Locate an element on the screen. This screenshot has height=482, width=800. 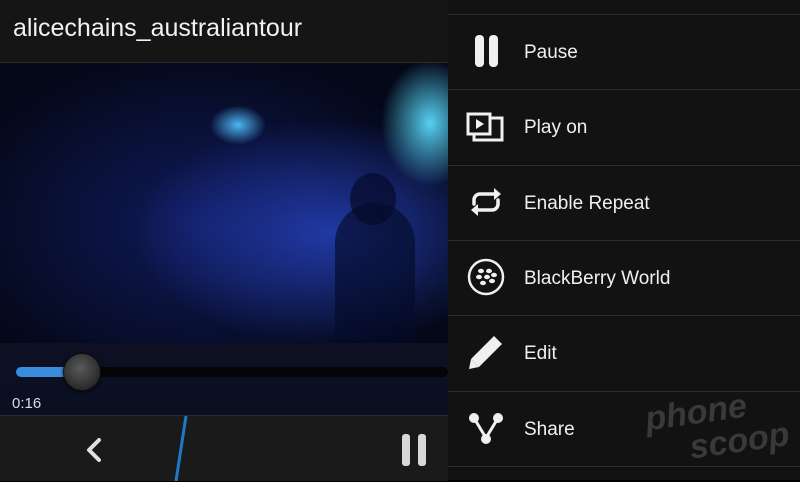
seek-area: 0:16 is located at coordinates (224, 379).